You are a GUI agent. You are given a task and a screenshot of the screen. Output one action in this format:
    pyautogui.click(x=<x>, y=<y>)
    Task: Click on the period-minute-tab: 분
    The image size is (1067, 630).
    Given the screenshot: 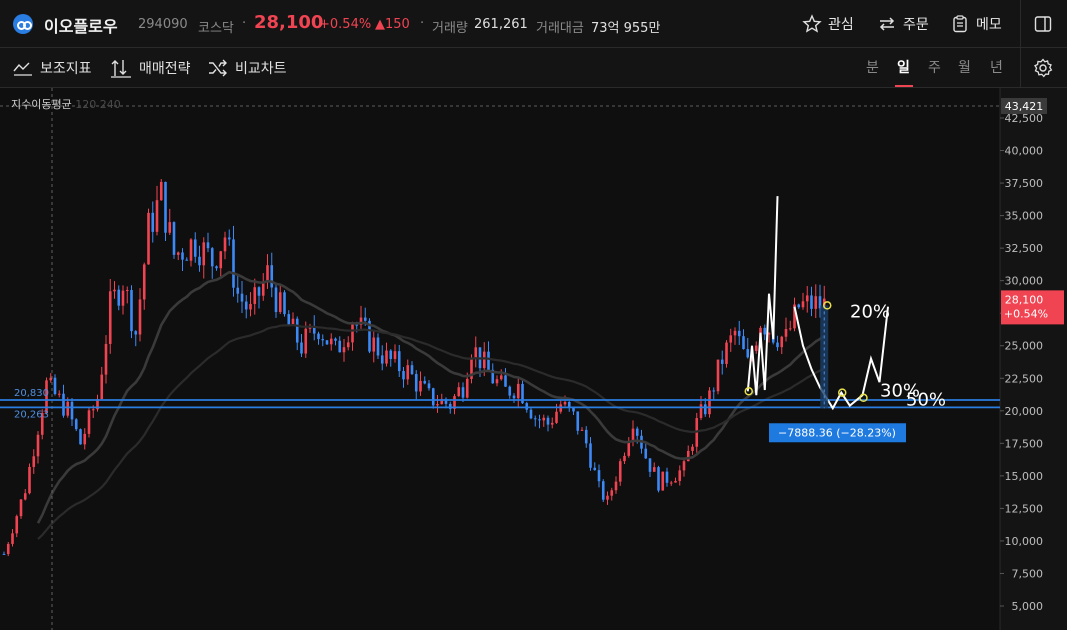 What is the action you would take?
    pyautogui.click(x=872, y=67)
    